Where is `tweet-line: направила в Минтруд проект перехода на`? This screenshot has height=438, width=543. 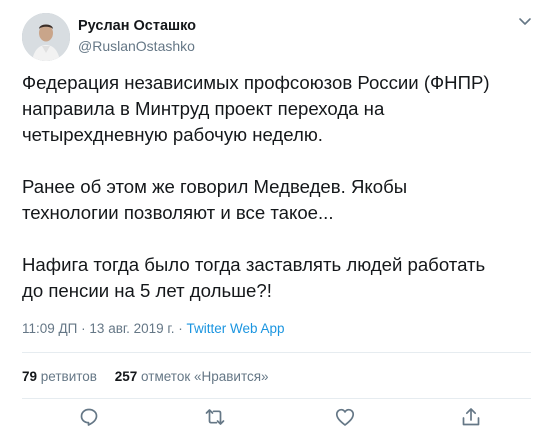
tweet-line: направила в Минтруд проект перехода на is located at coordinates (203, 108).